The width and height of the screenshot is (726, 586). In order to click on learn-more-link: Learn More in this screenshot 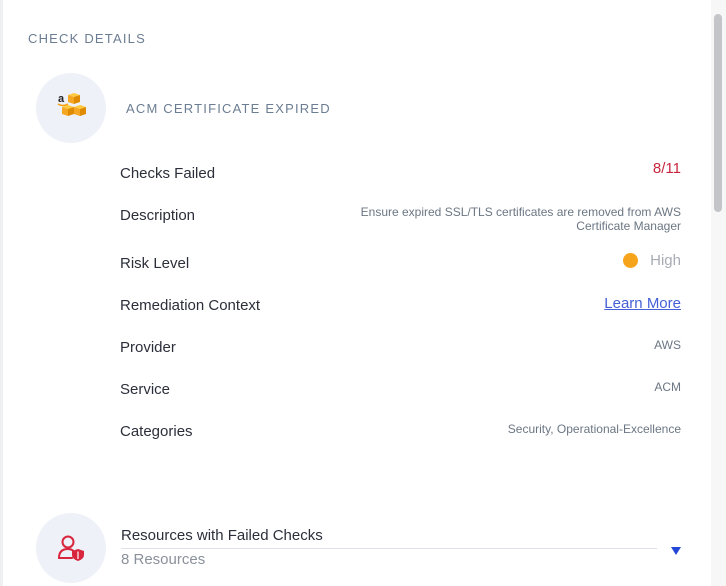, I will do `click(642, 303)`.